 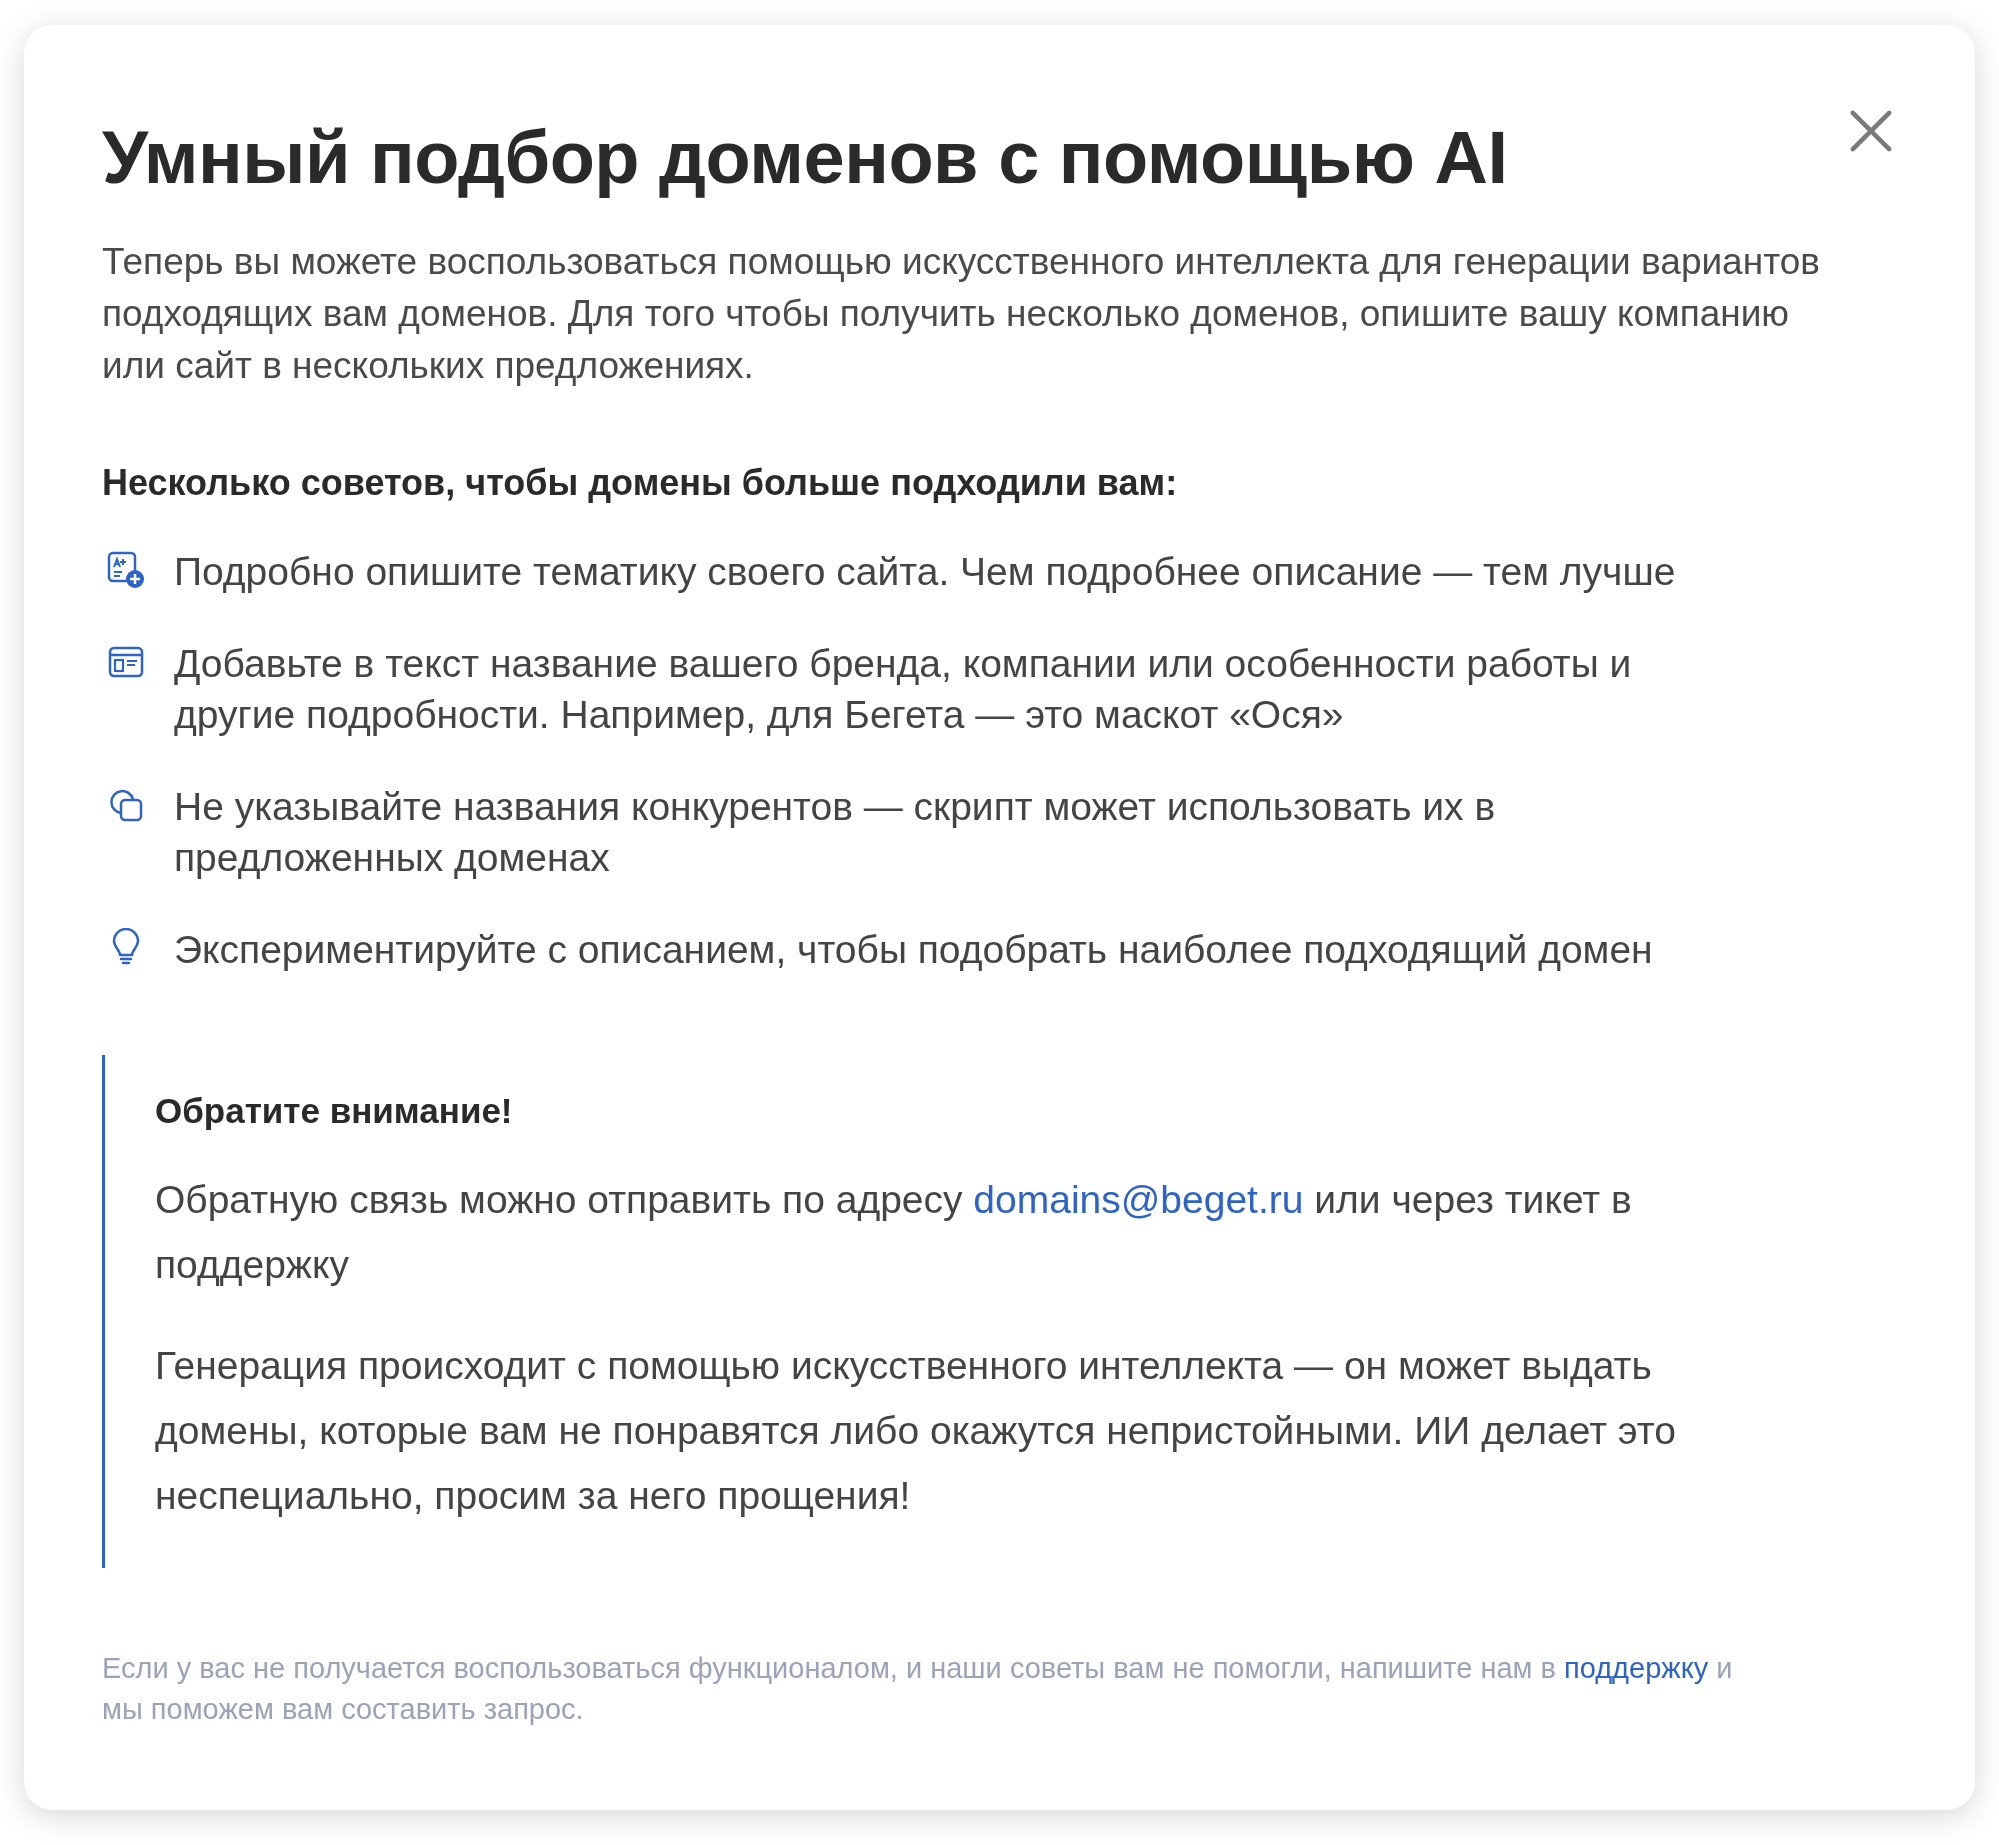 I want to click on notice-paragraph: Генерация происходит с помощью искусственного интеллекта — он может выдать домены, которые вам не понравятся либо окажутся непристойными. ИИ делает это неспециально, просим за него прощения!, so click(x=916, y=1431).